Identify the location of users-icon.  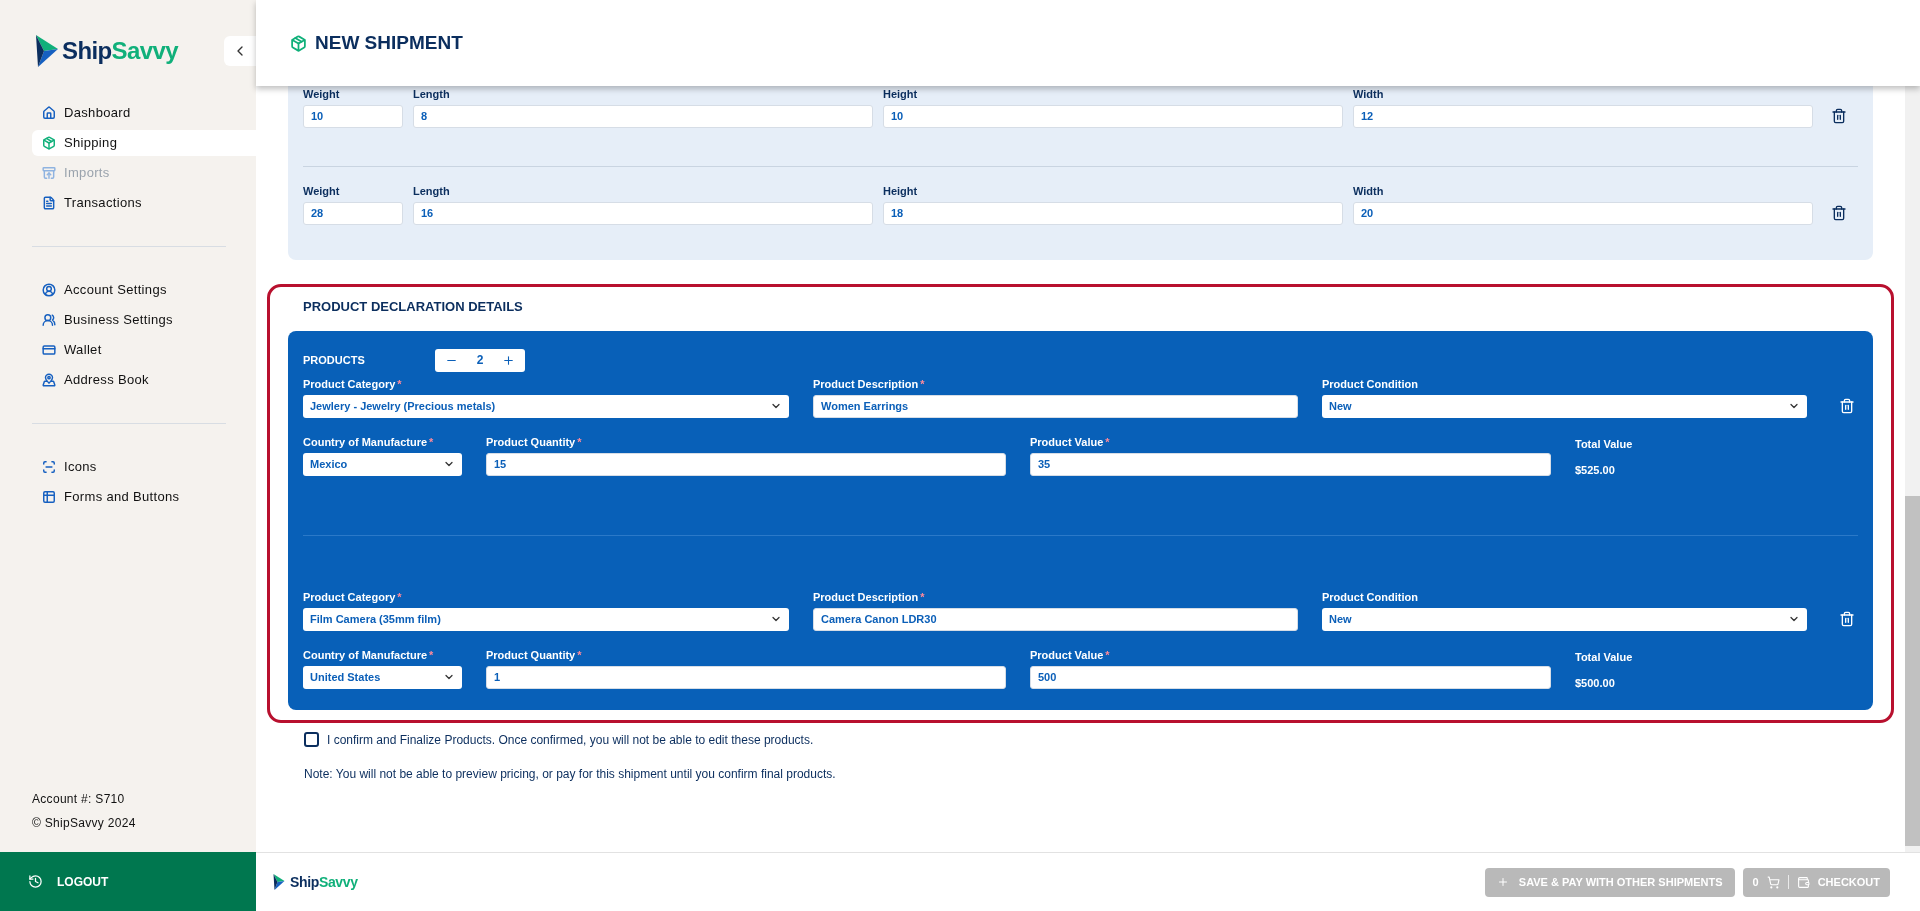
(49, 320).